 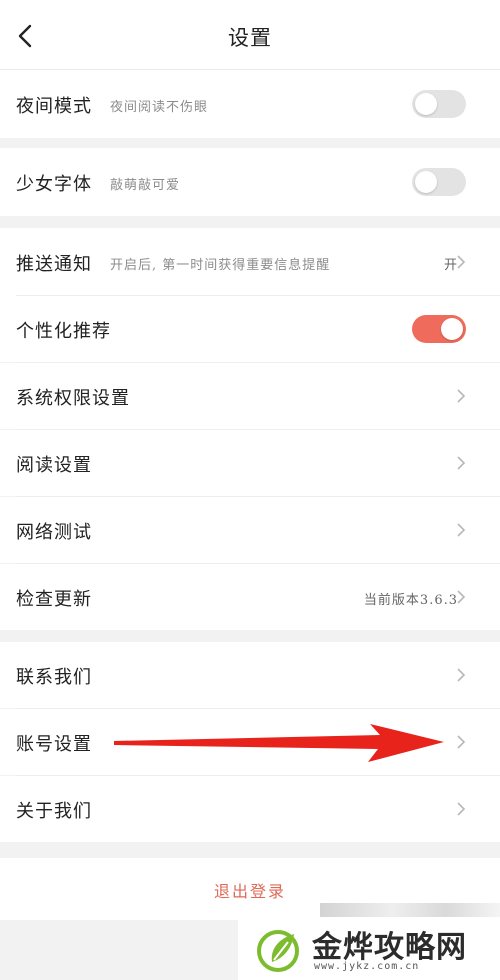 What do you see at coordinates (54, 744) in the screenshot?
I see `account-settings-label: 账号设置` at bounding box center [54, 744].